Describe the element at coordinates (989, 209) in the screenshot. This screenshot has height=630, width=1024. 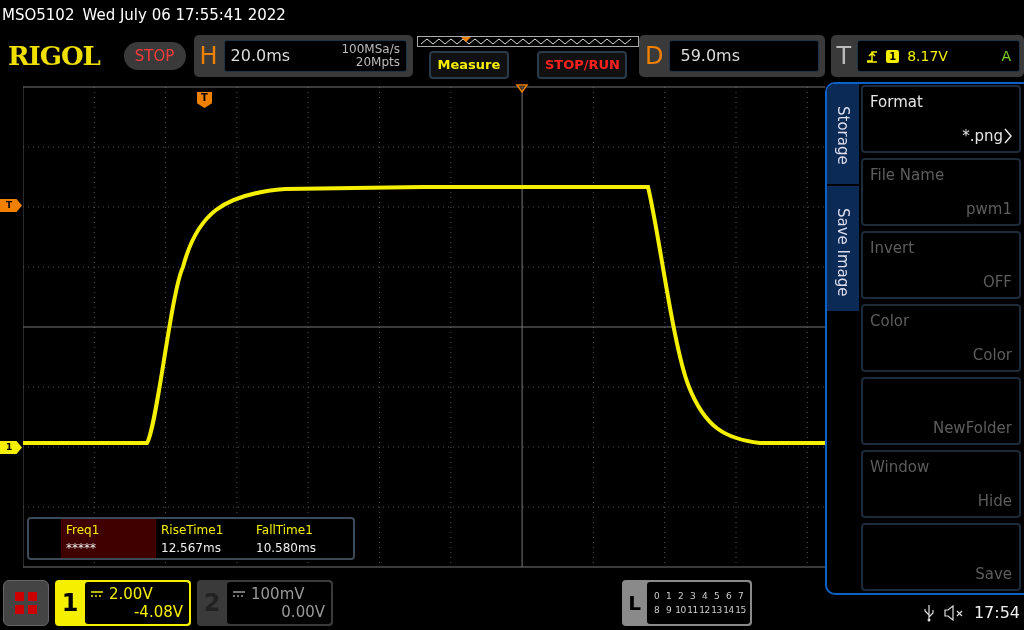
I see `softkey-value: pwm1` at that location.